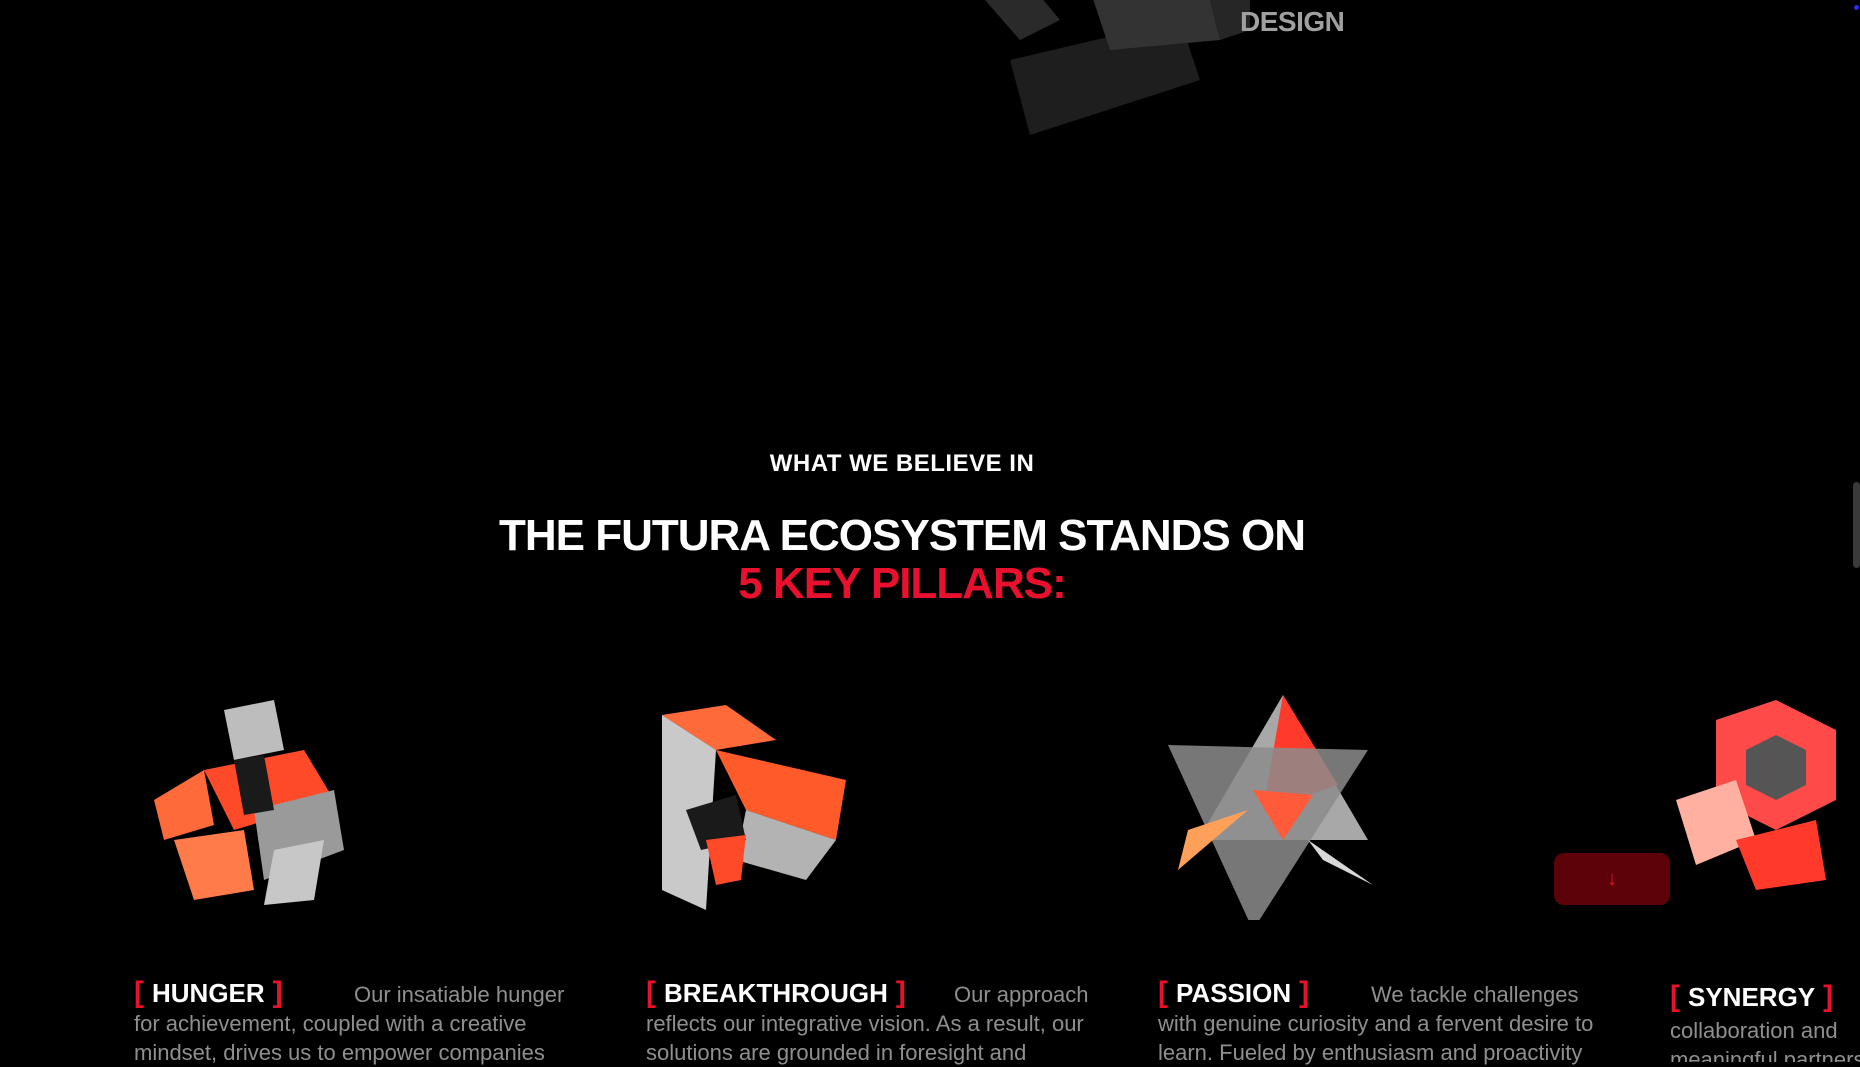 The width and height of the screenshot is (1860, 1067). I want to click on design-label: DESIGN, so click(1292, 21).